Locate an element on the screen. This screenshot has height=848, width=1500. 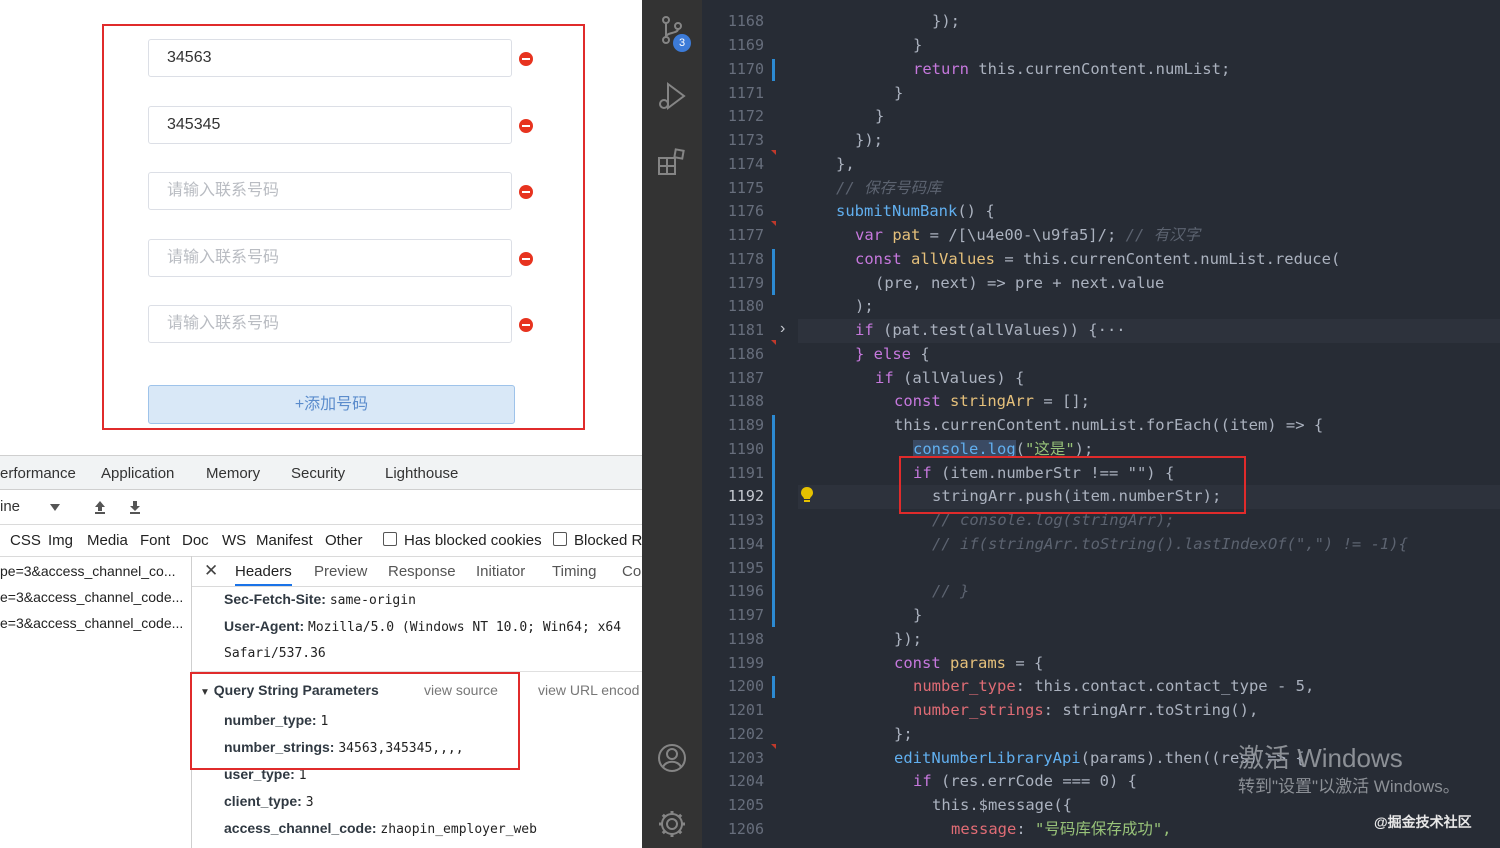
code-line-1181: if (pat.test(allValues)) {··· is located at coordinates (990, 330).